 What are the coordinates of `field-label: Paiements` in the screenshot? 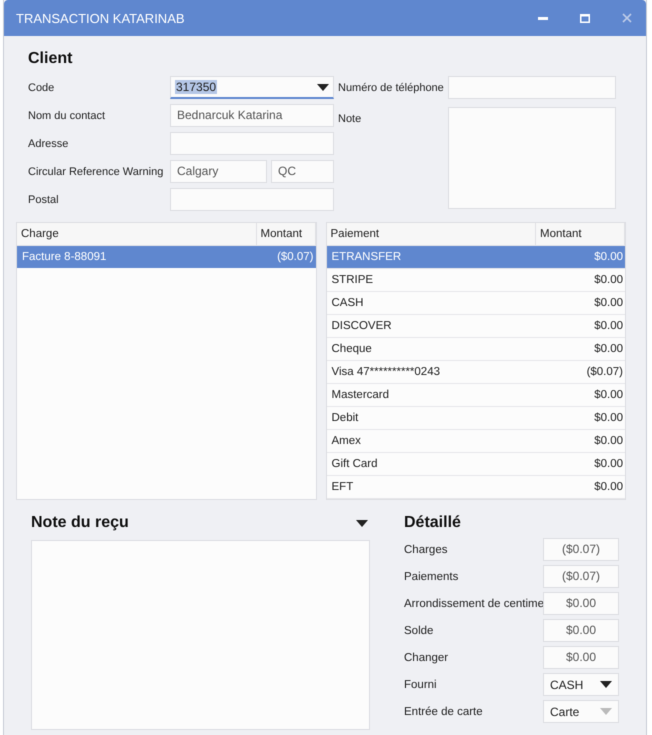 It's located at (432, 577).